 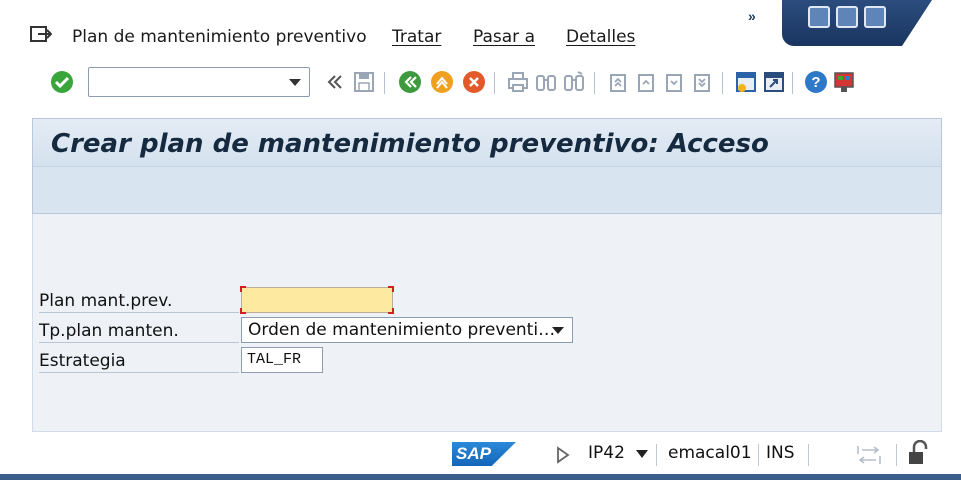 What do you see at coordinates (139, 331) in the screenshot?
I see `type-label: Tp.plan manten.` at bounding box center [139, 331].